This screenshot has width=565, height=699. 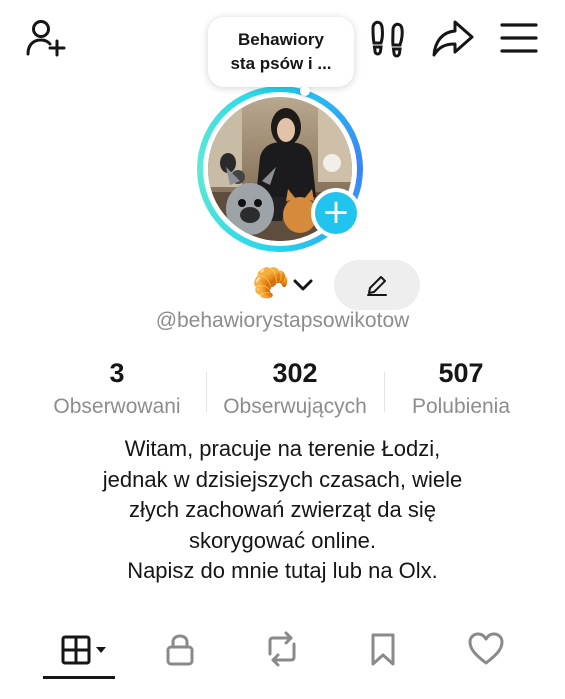 I want to click on following-label: Obserwowani, so click(x=117, y=406).